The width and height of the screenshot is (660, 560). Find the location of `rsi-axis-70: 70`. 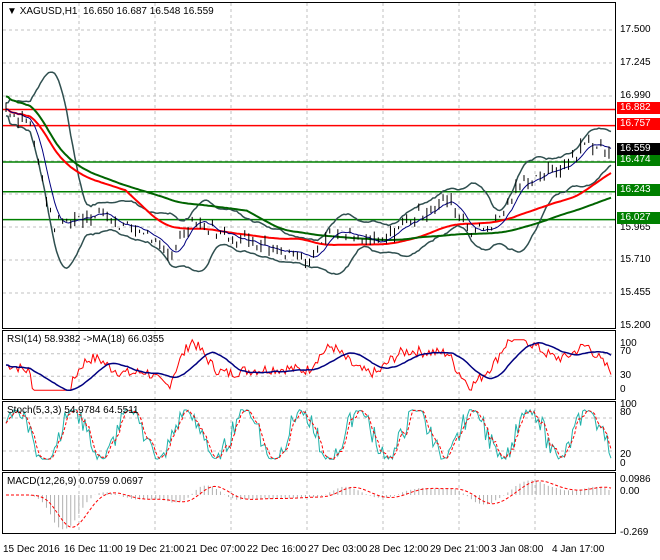

rsi-axis-70: 70 is located at coordinates (626, 351).